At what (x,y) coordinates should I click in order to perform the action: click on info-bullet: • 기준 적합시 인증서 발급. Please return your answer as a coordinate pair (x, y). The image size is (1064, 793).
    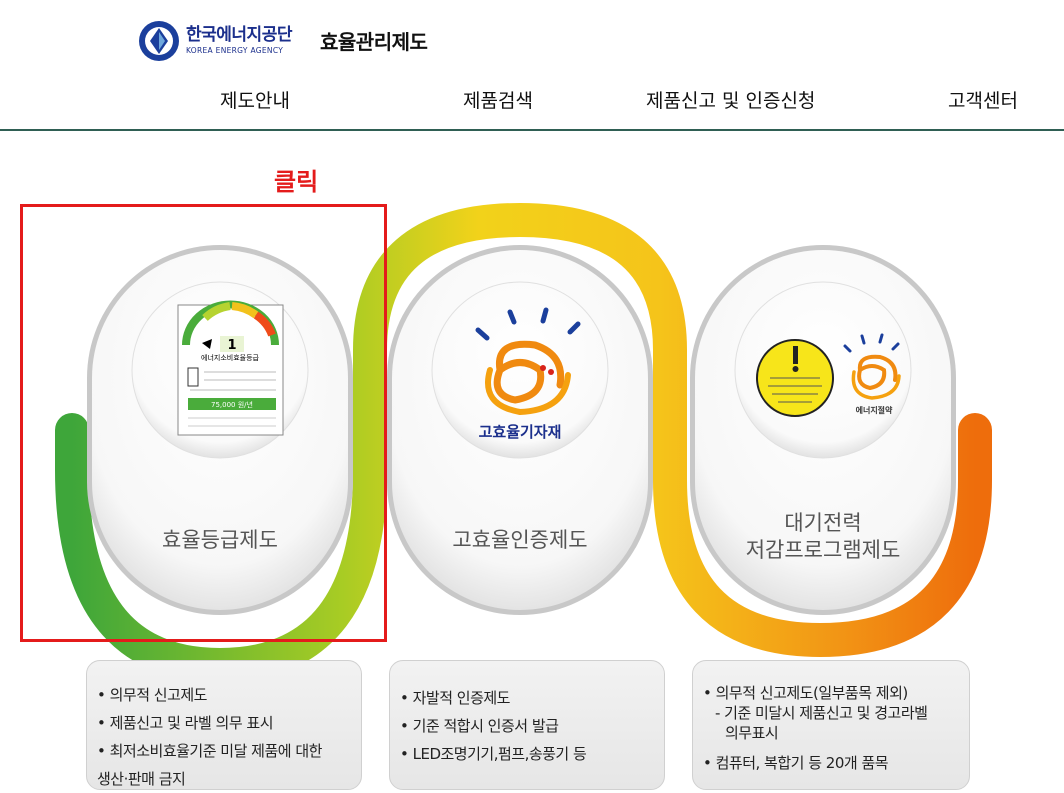
    Looking at the image, I should click on (479, 726).